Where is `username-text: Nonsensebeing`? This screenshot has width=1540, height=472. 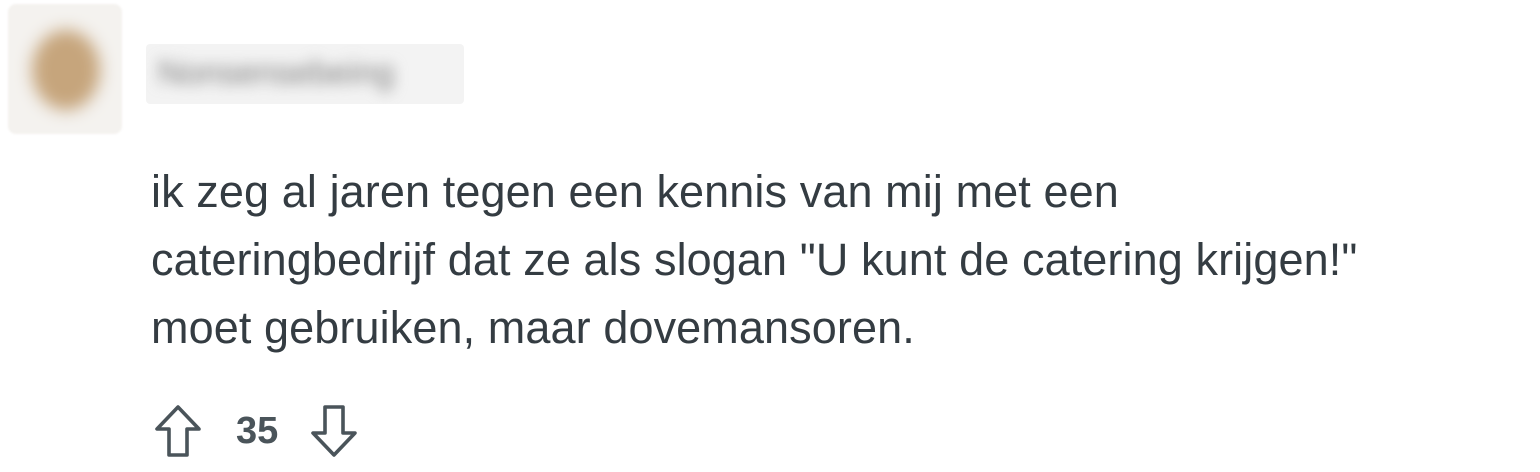
username-text: Nonsensebeing is located at coordinates (276, 73).